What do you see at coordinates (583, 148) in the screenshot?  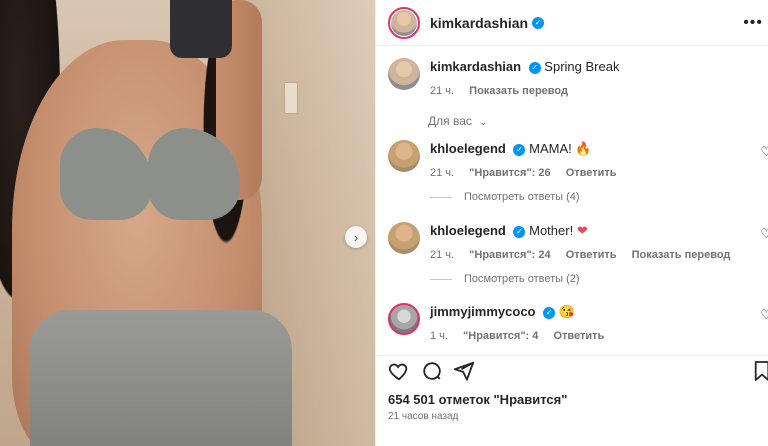 I see `fire-emoji: 🔥` at bounding box center [583, 148].